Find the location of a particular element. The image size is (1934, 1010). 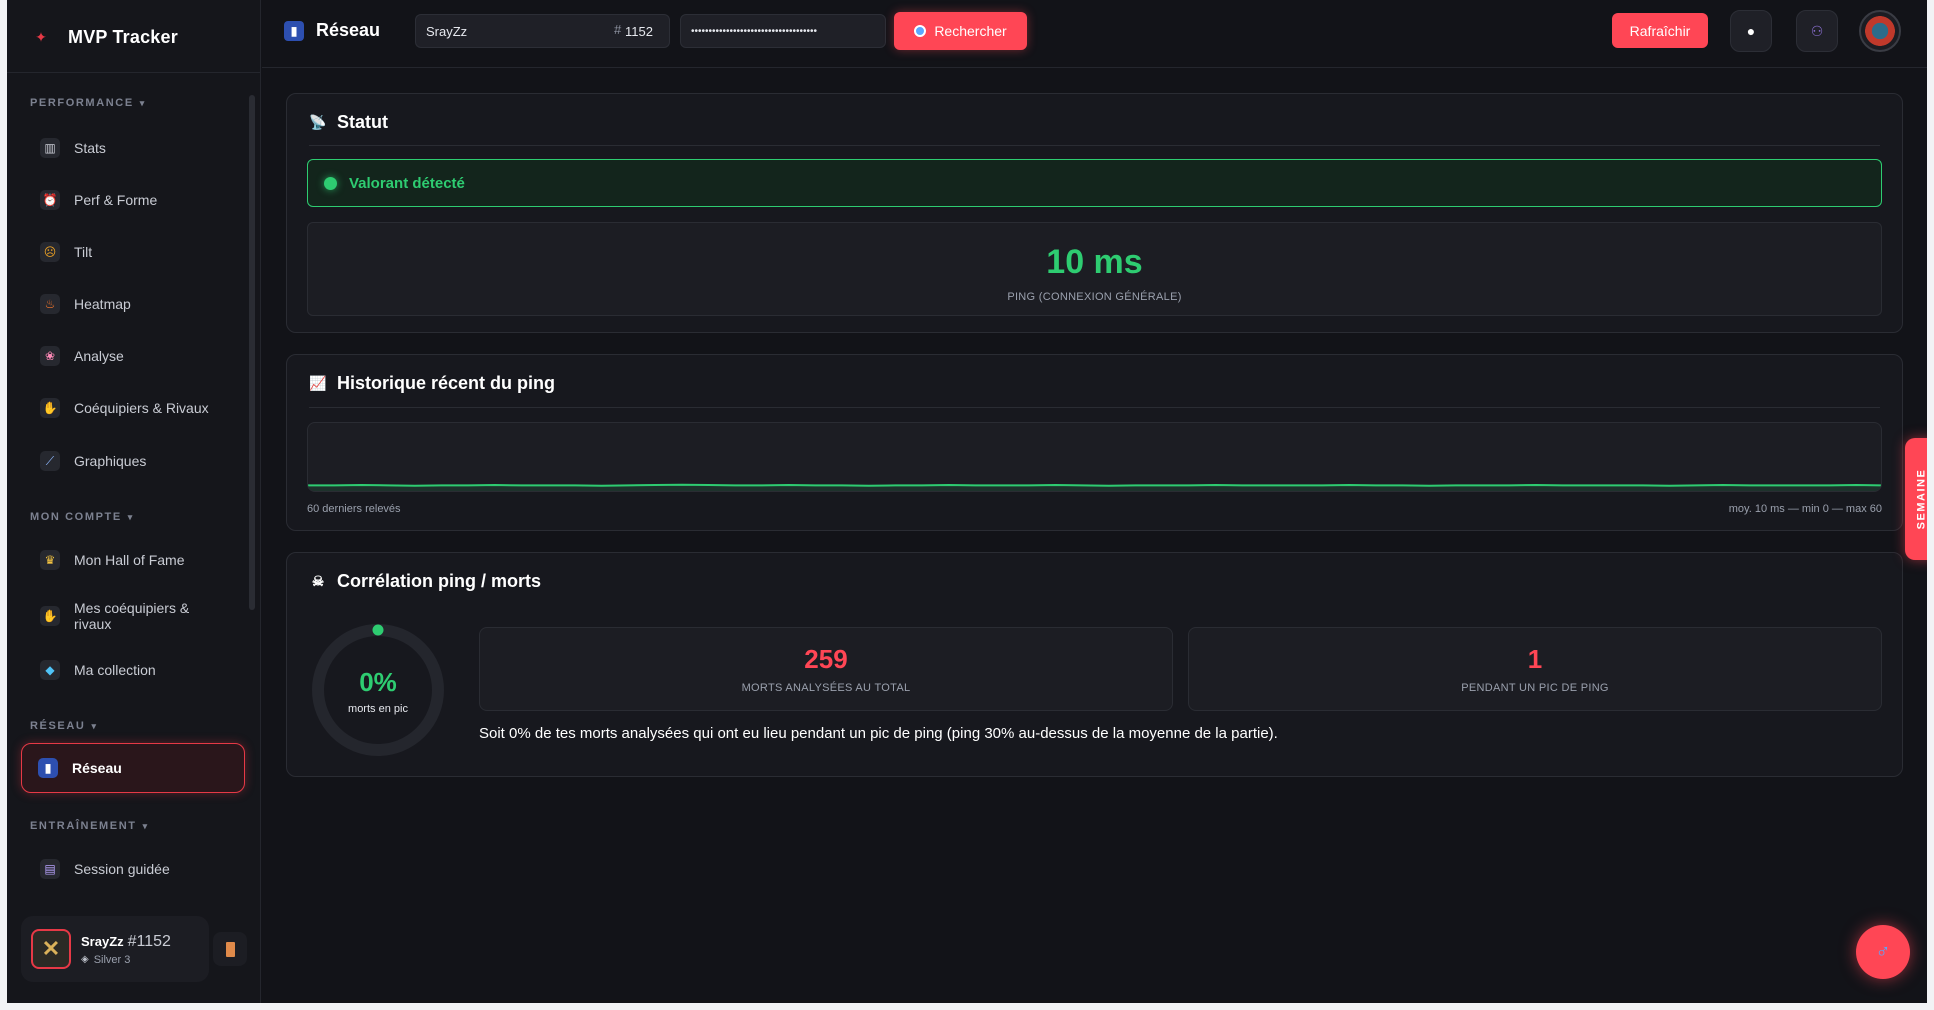

logout-button is located at coordinates (230, 949).